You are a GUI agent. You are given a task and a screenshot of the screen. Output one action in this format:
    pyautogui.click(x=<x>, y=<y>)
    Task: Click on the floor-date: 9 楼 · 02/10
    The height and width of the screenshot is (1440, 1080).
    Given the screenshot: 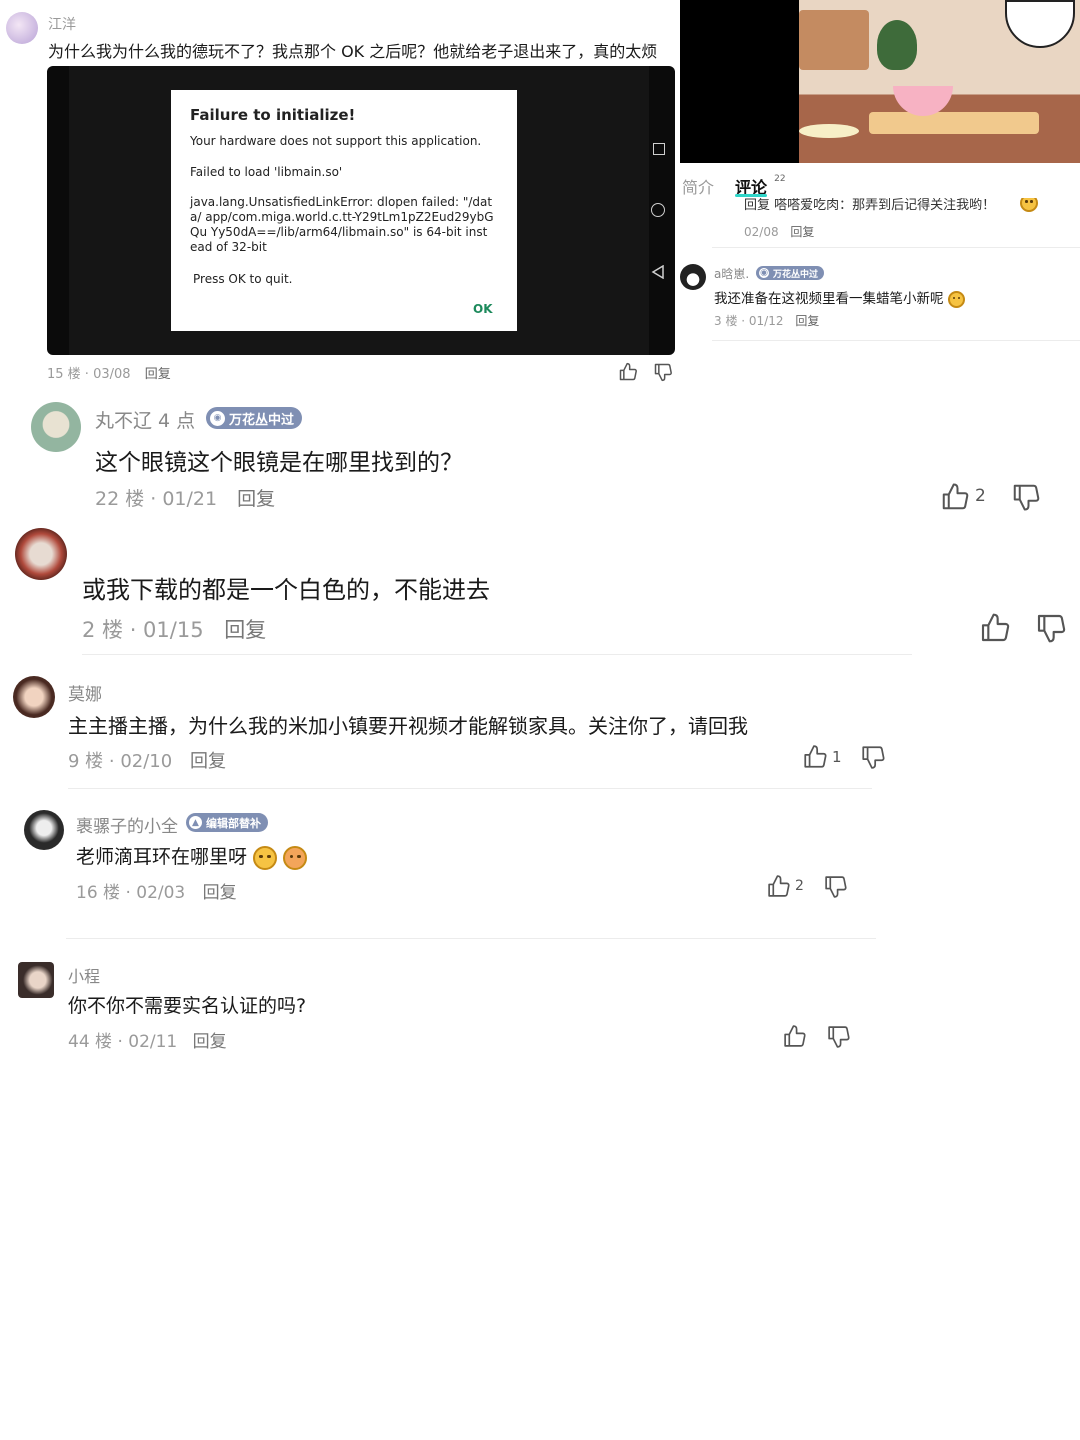 What is the action you would take?
    pyautogui.click(x=120, y=761)
    